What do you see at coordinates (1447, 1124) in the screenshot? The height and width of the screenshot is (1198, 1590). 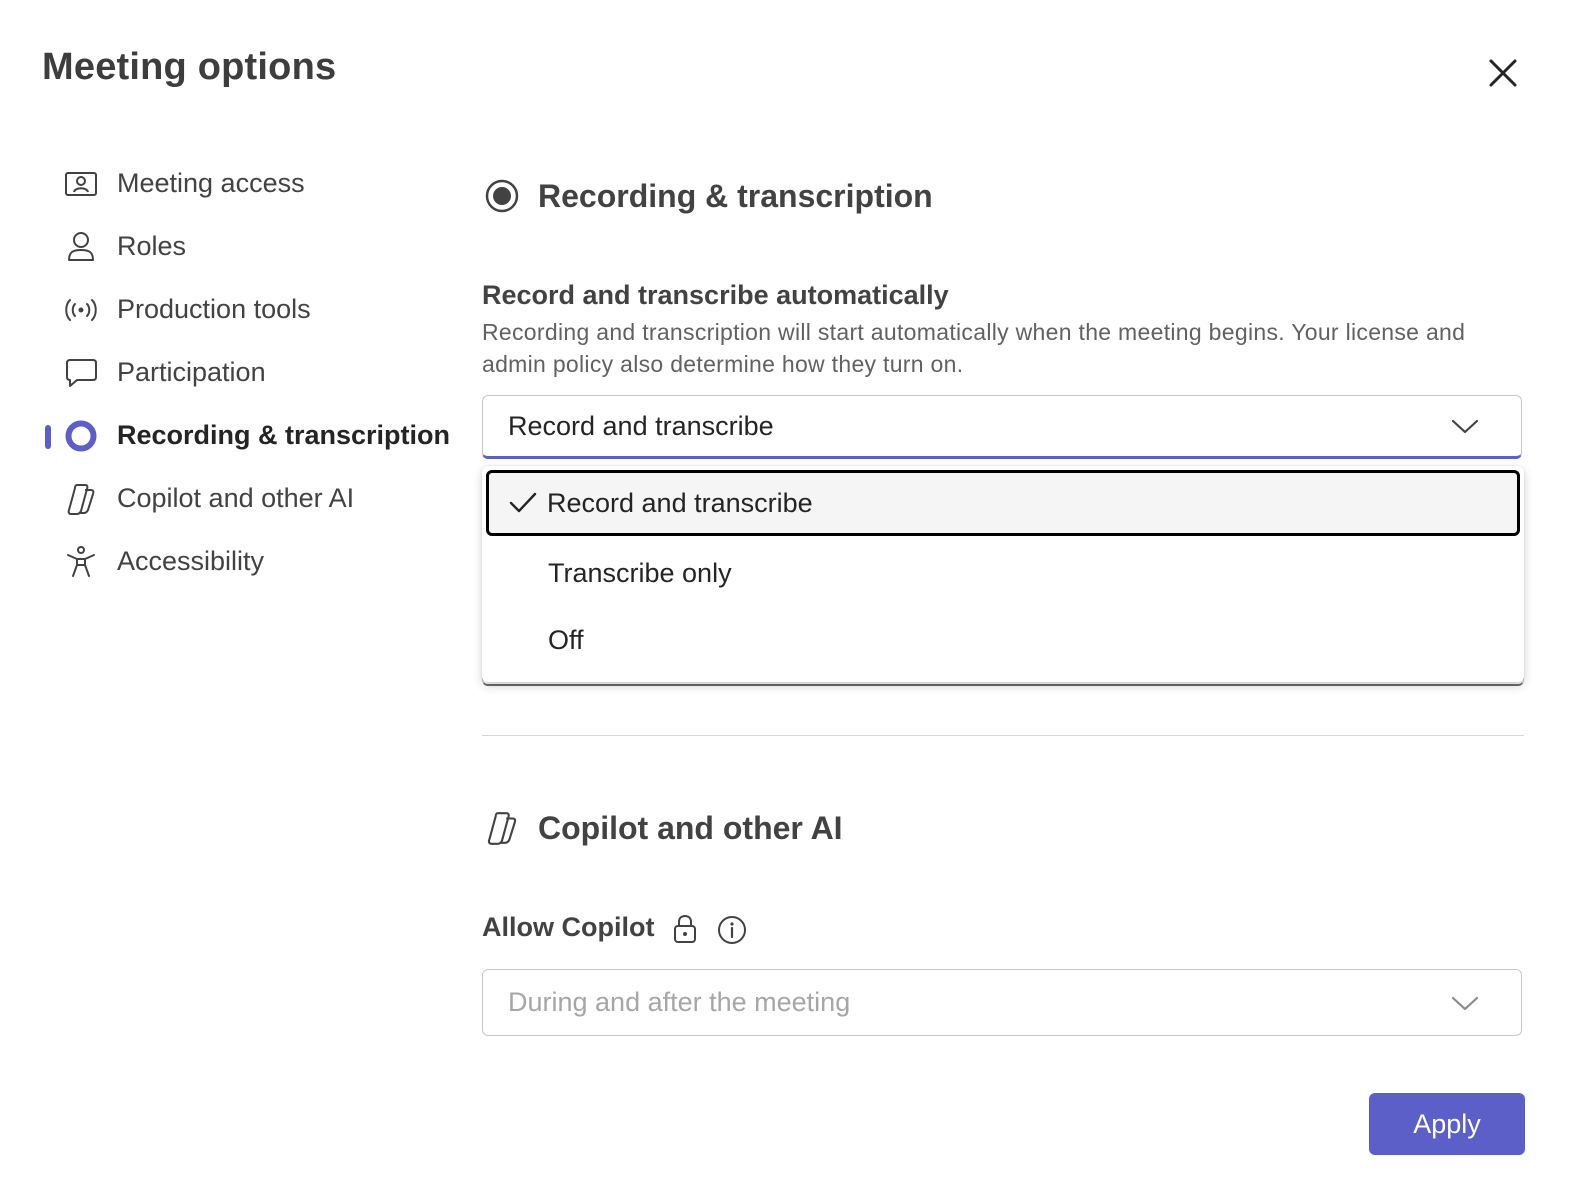 I see `apply-button: Apply` at bounding box center [1447, 1124].